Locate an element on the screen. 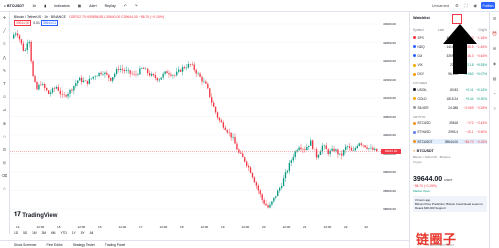 Image resolution: width=499 pixels, height=248 pixels. watchlist-name: SPX is located at coordinates (420, 37).